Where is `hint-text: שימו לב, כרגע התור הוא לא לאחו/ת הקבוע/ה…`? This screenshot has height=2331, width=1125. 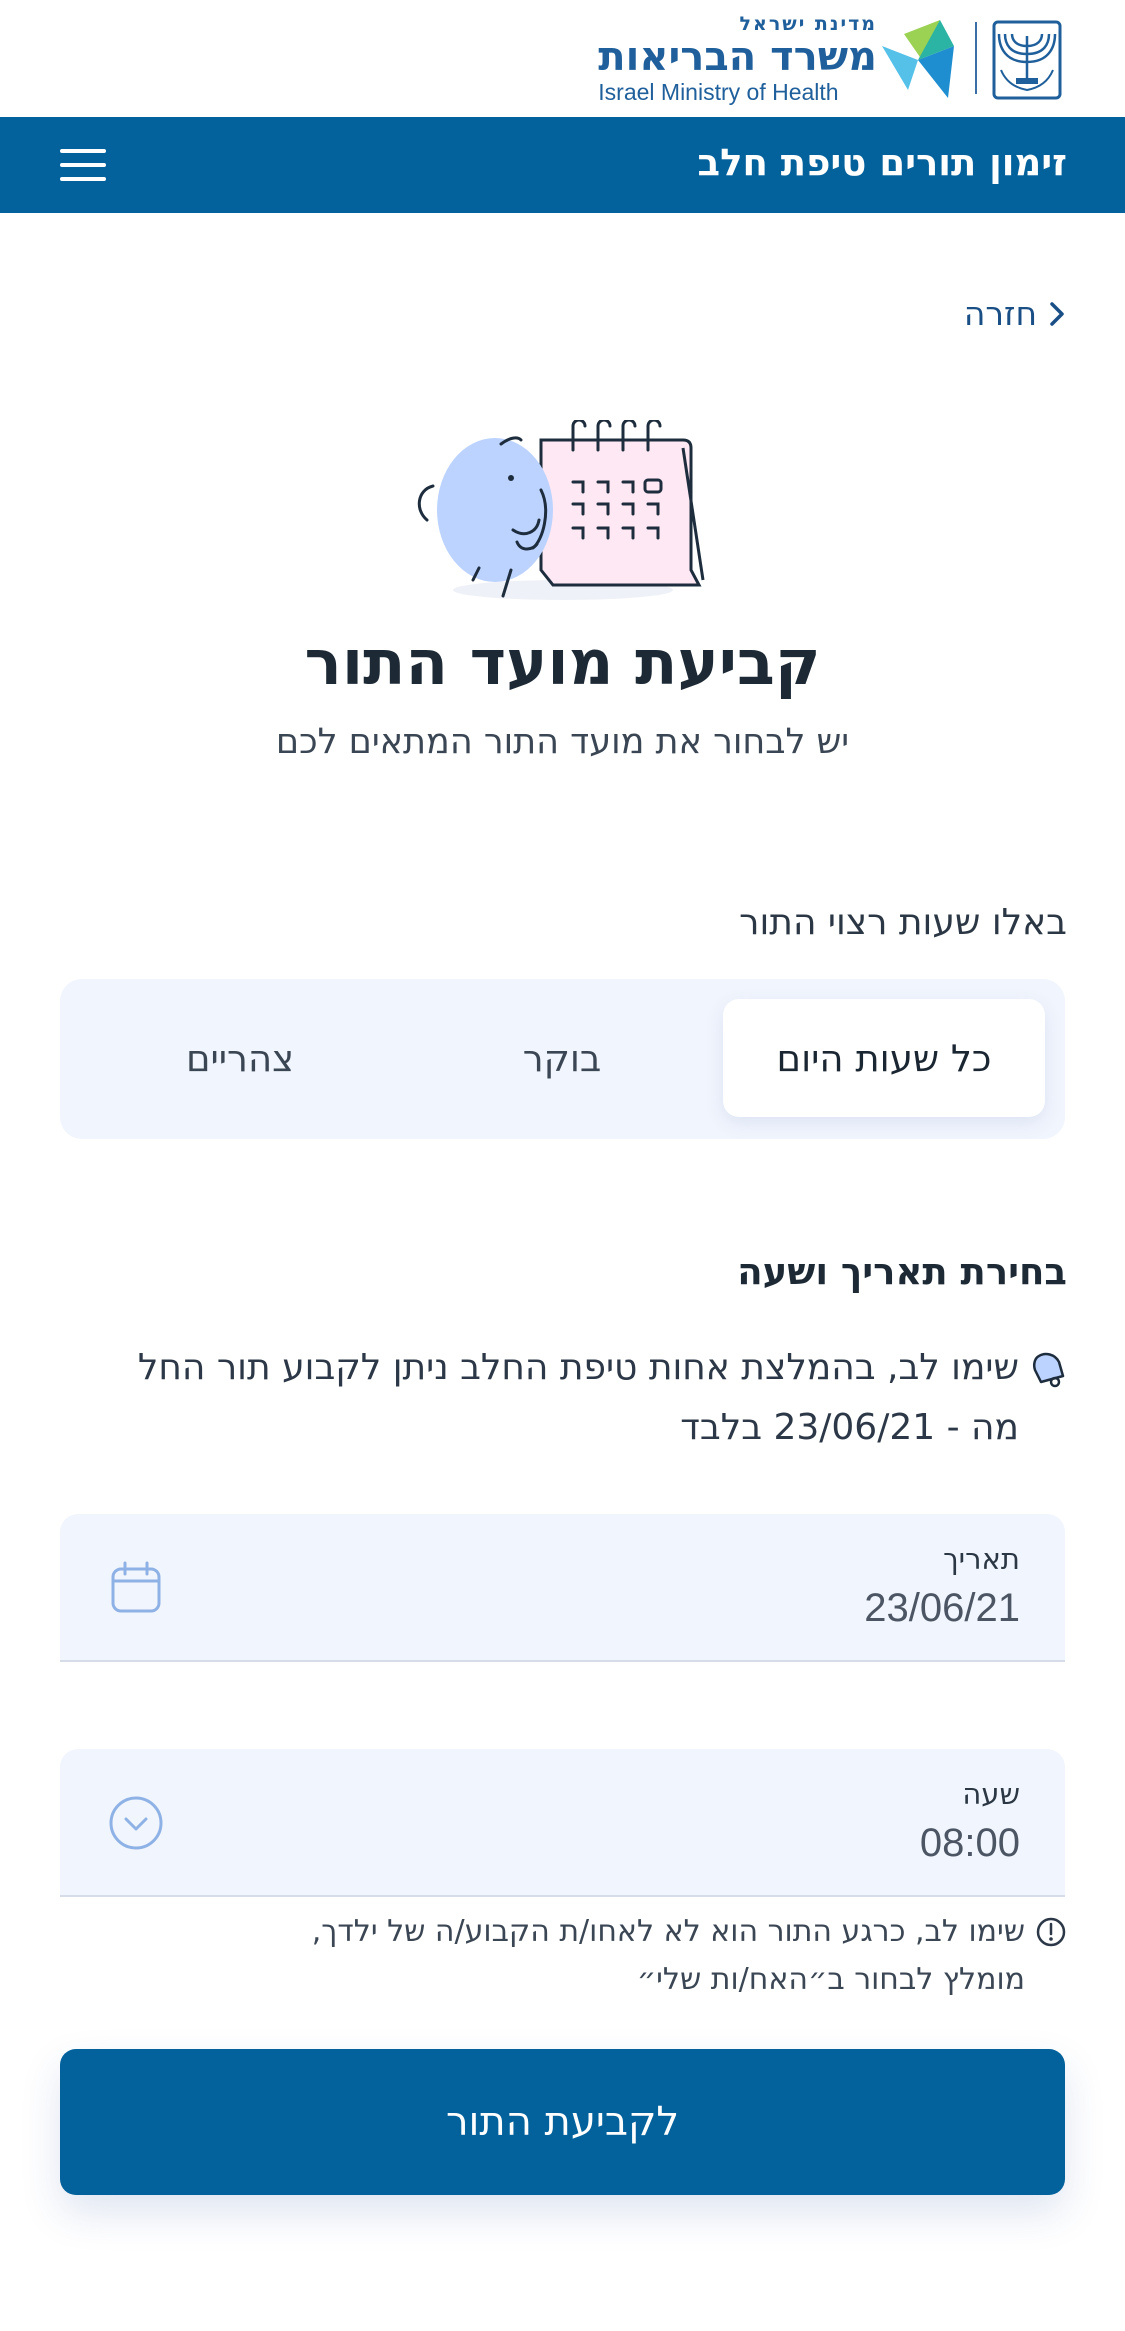 hint-text: שימו לב, כרגע התור הוא לא לאחו/ת הקבוע/ה… is located at coordinates (668, 1956).